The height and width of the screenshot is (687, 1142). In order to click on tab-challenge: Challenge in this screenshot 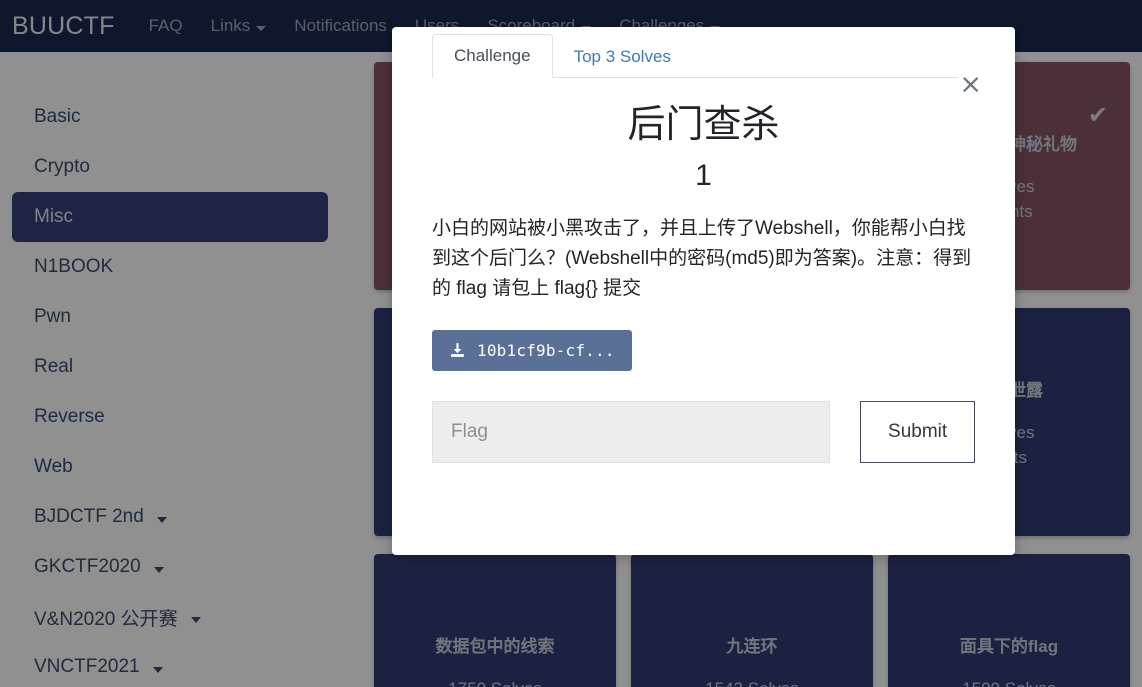, I will do `click(492, 55)`.